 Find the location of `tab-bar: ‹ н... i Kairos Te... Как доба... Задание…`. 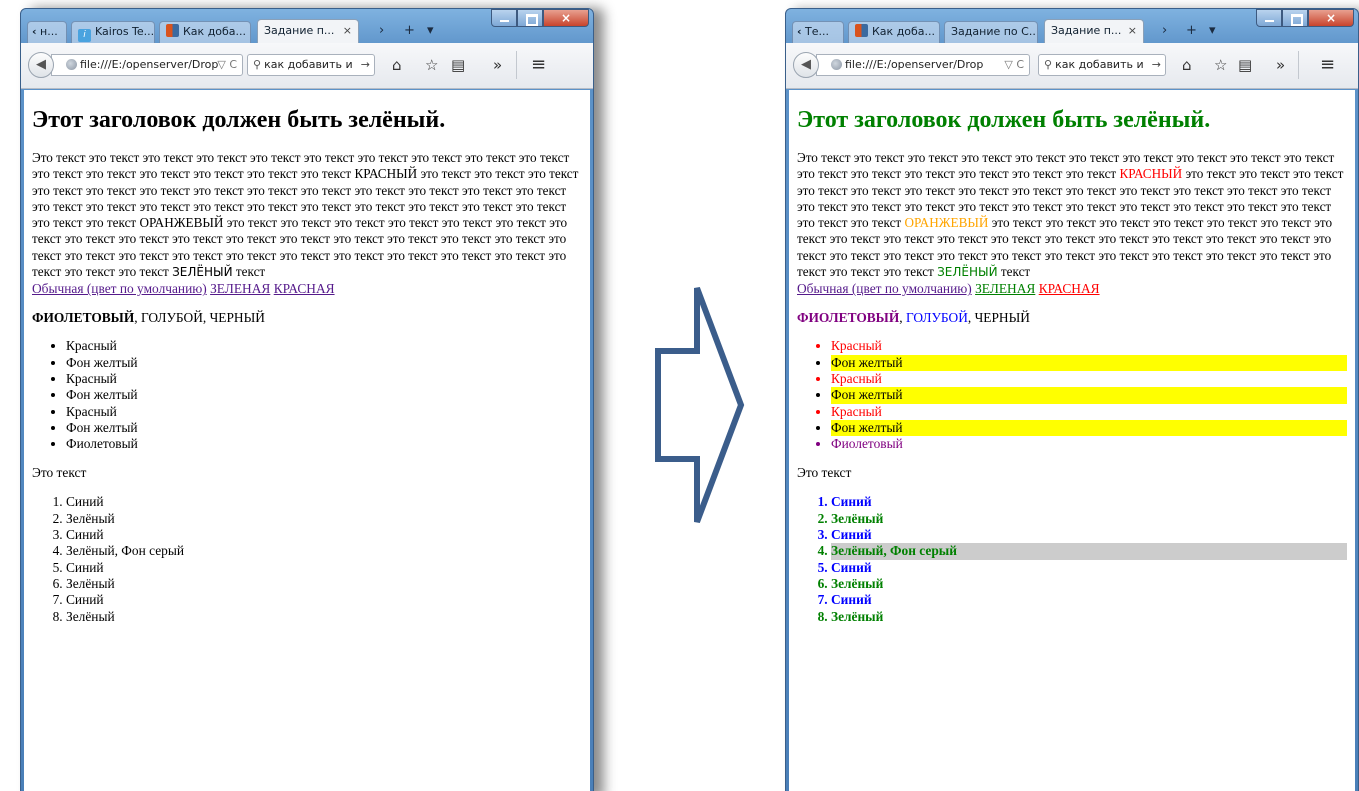

tab-bar: ‹ н... i Kairos Te... Как доба... Задание… is located at coordinates (307, 26).